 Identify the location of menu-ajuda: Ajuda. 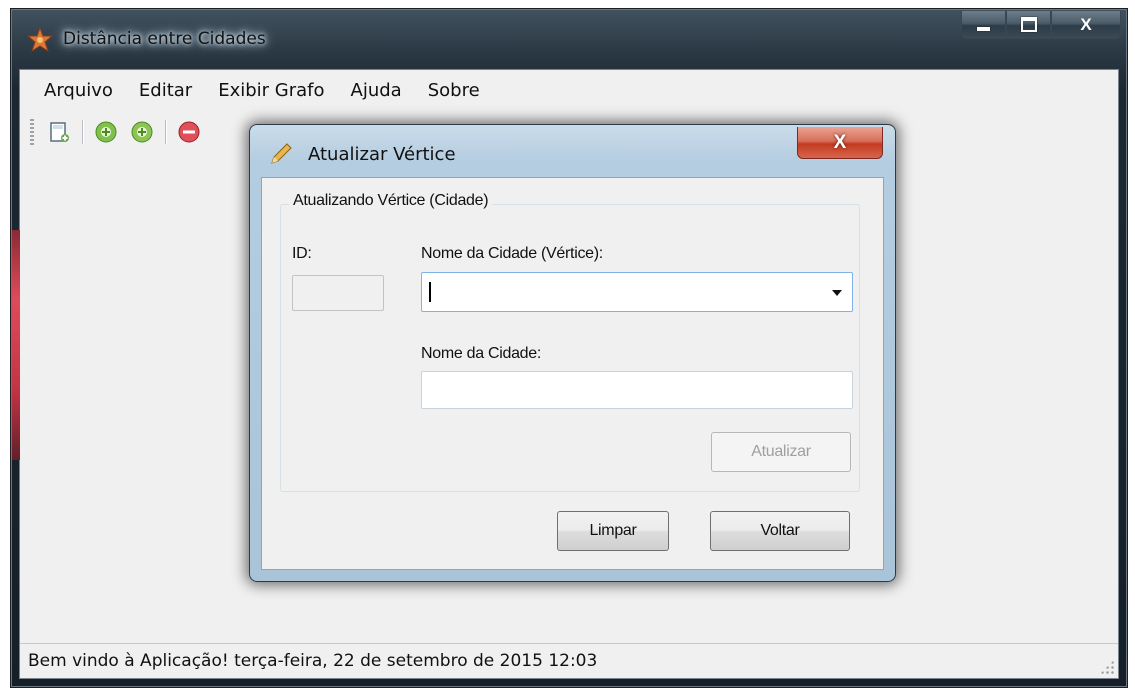
(377, 90).